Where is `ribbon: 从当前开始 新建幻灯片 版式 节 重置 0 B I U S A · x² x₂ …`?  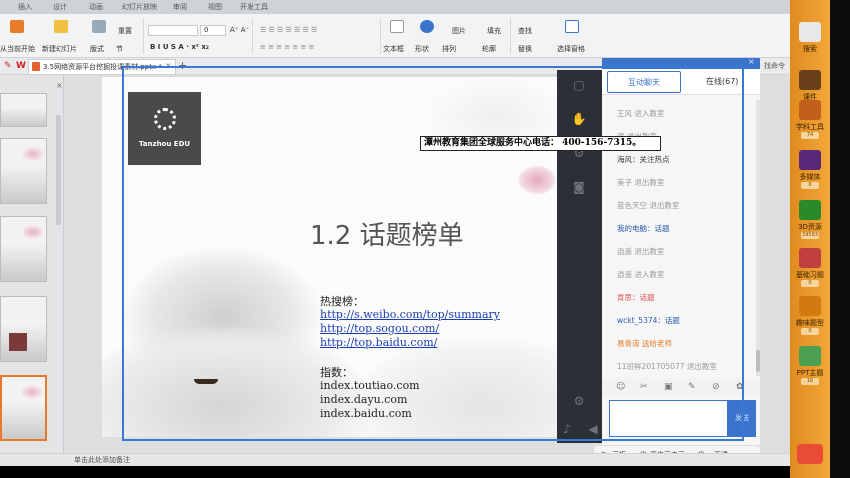
ribbon: 从当前开始 新建幻灯片 版式 节 重置 0 B I U S A · x² x₂ … is located at coordinates (395, 36).